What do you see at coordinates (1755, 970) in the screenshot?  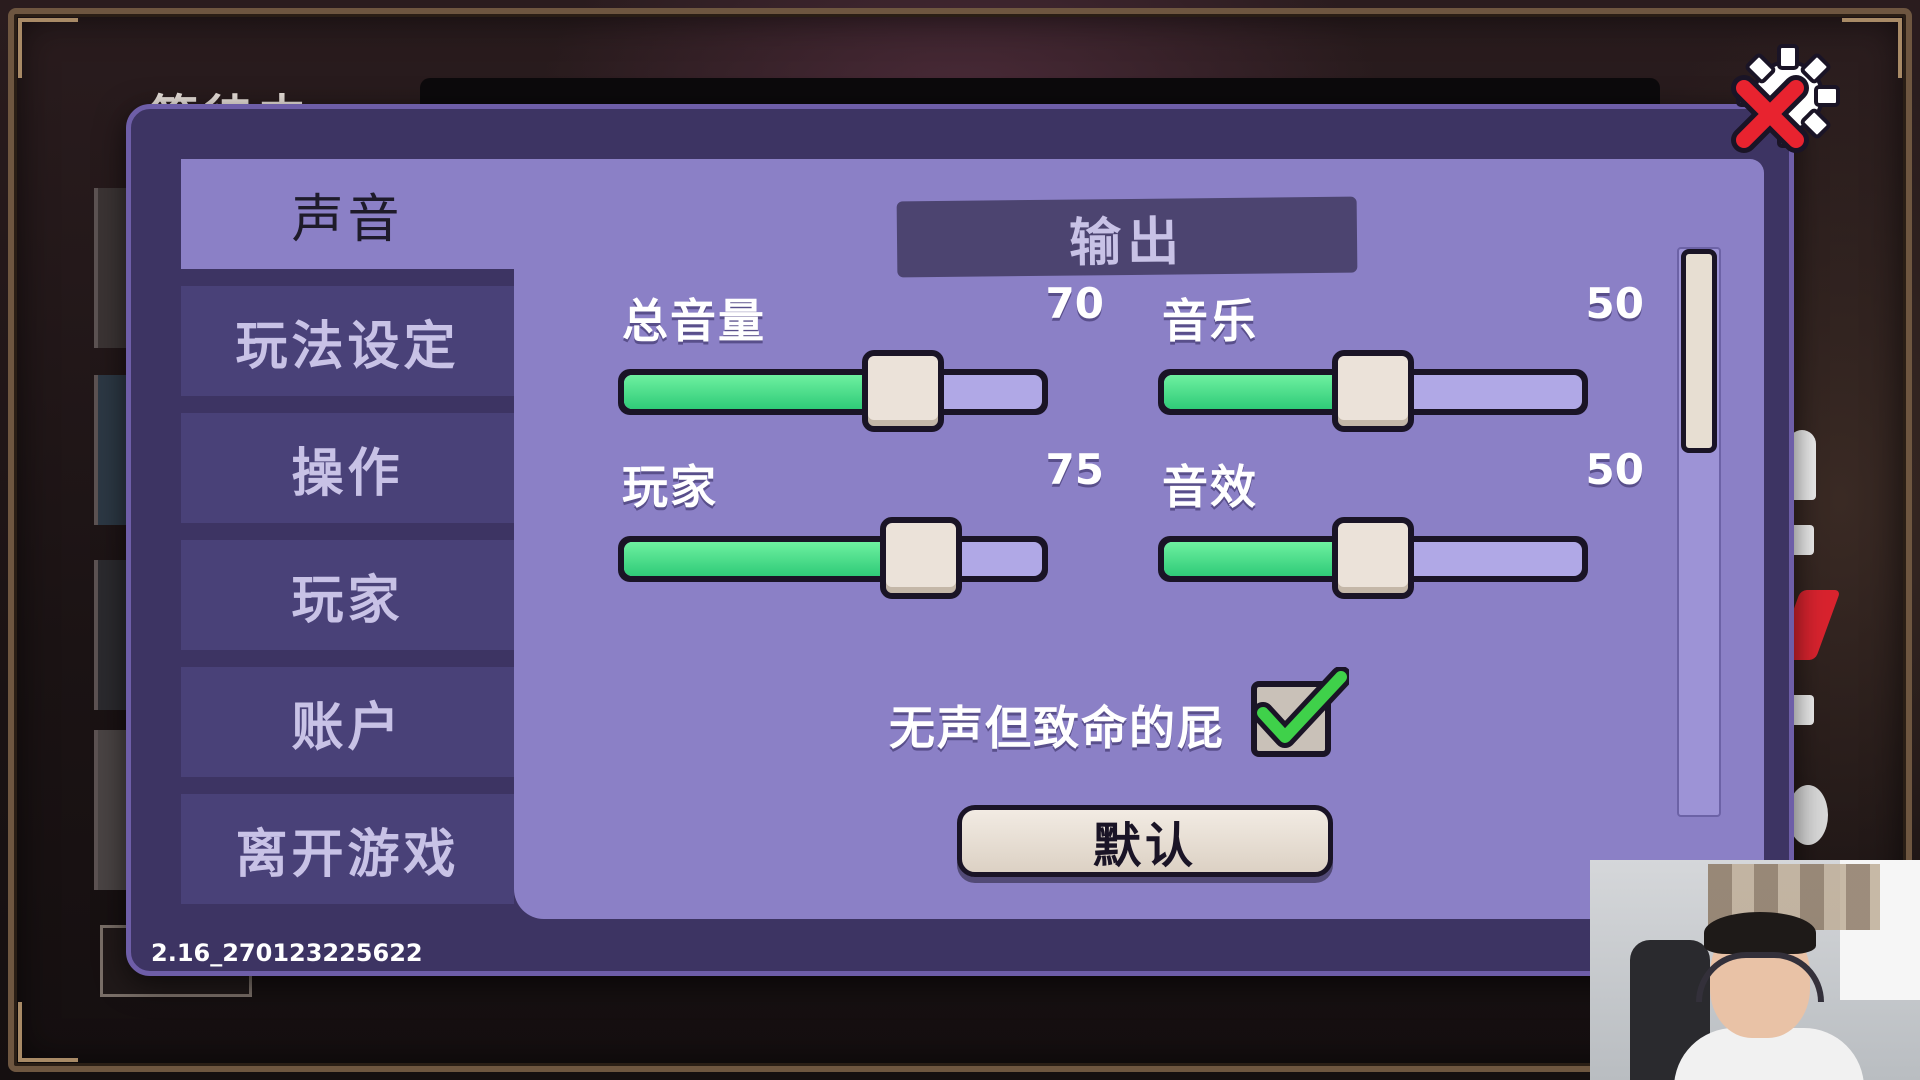 I see `webcam-overlay` at bounding box center [1755, 970].